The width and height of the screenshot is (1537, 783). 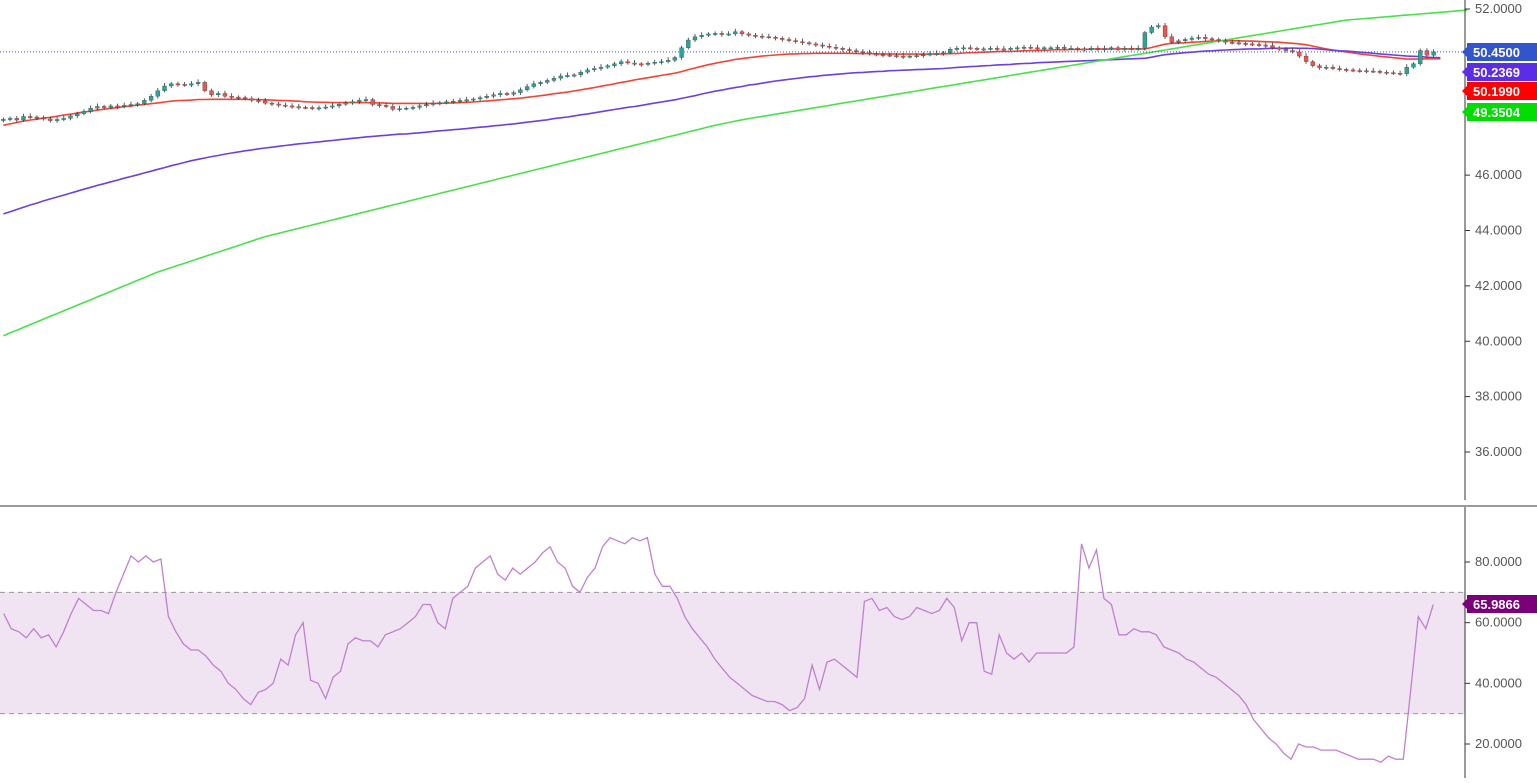 I want to click on price-axis-tick-label: 46.0000, so click(x=1498, y=174).